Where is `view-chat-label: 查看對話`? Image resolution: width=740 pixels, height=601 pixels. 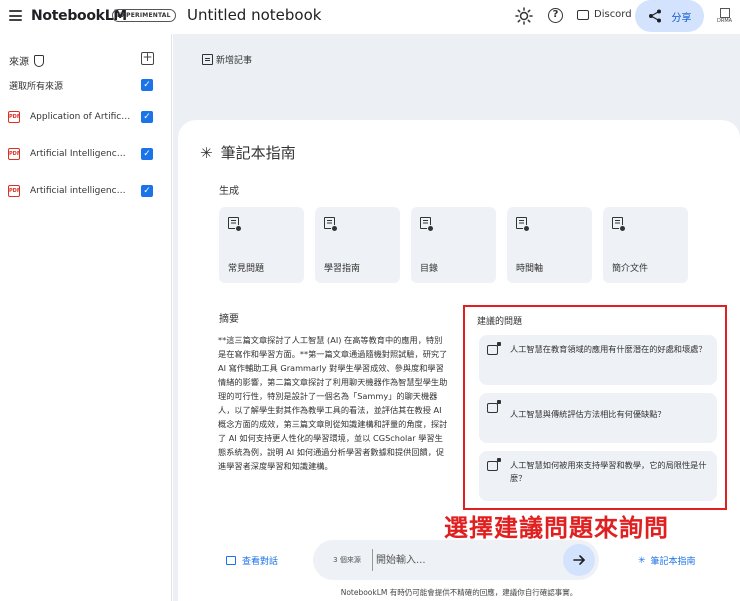 view-chat-label: 查看對話 is located at coordinates (260, 562).